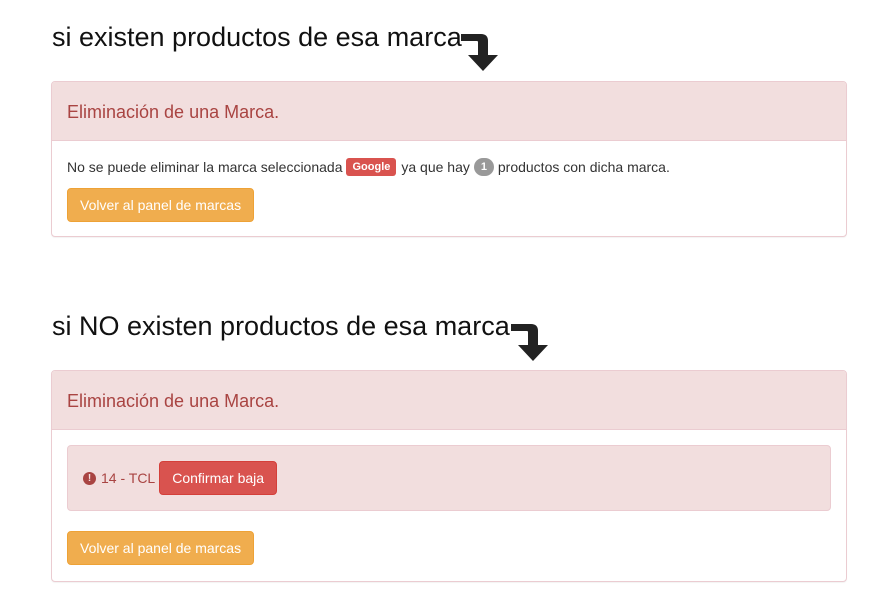 The image size is (887, 600). I want to click on confirm-delete-button: Confirmar baja, so click(218, 478).